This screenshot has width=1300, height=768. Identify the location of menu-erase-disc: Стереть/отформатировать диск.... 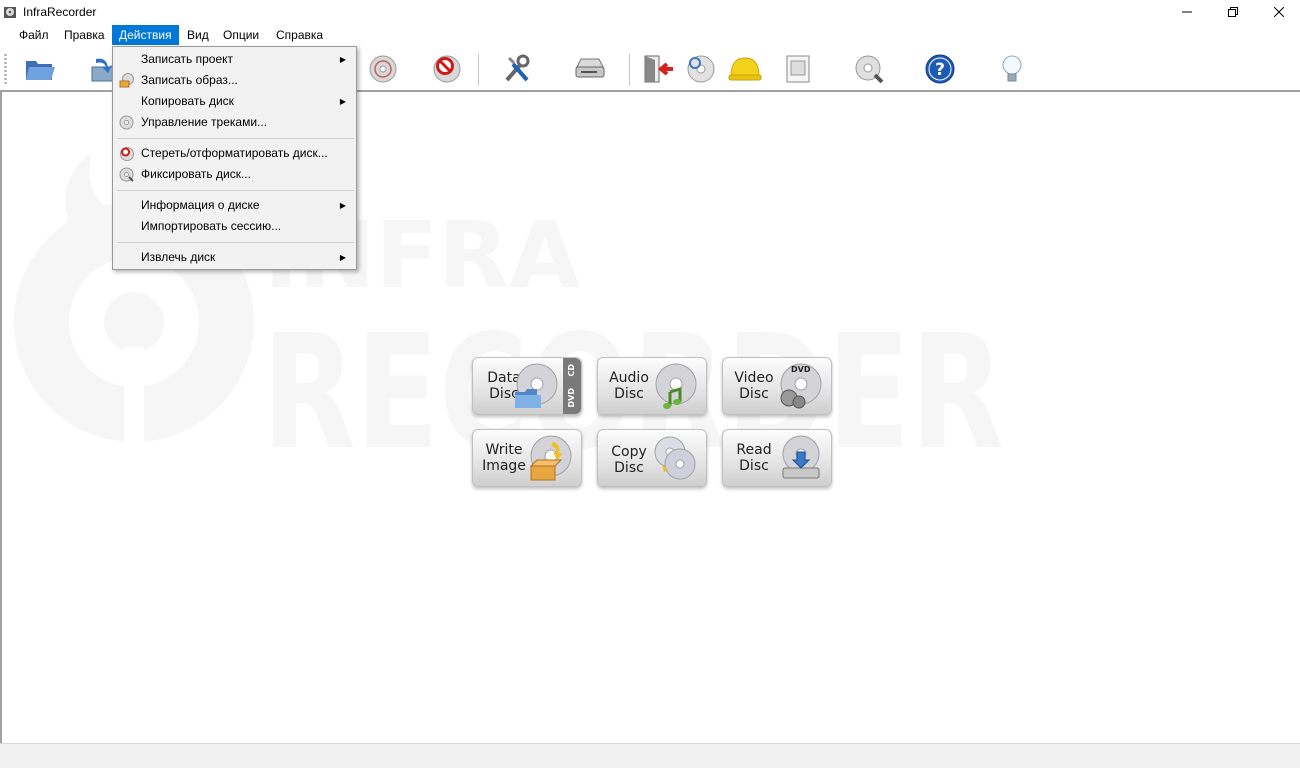
(234, 153).